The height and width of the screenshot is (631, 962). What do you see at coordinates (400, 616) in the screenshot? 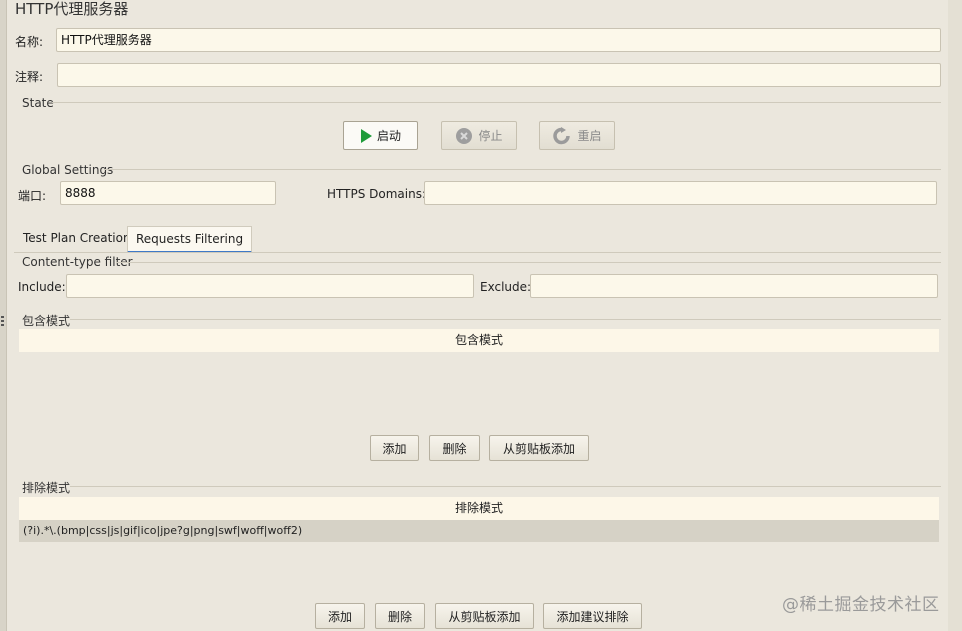
I see `exclude-delete-button: 删除` at bounding box center [400, 616].